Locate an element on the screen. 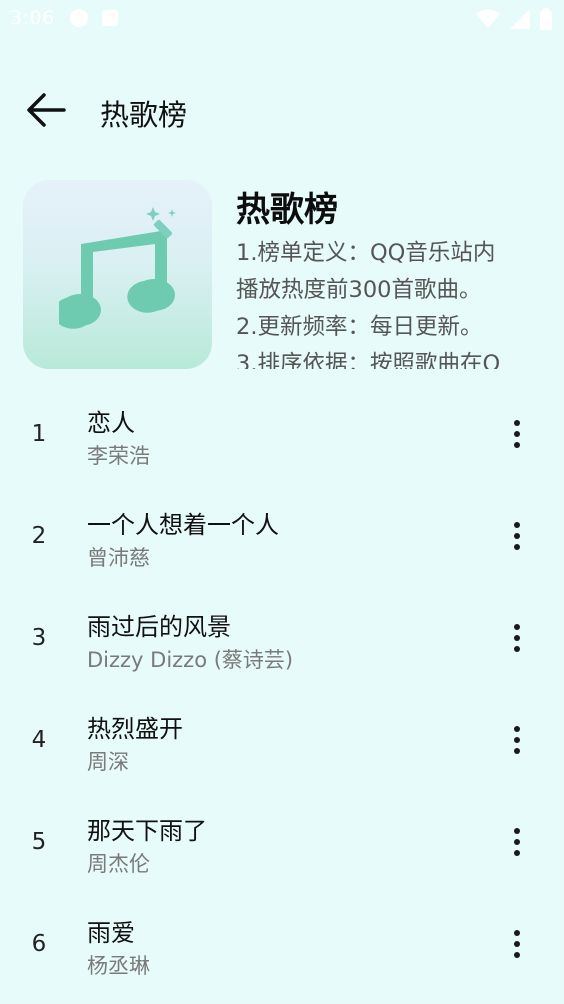 This screenshot has height=1004, width=564. status-icons-left is located at coordinates (94, 18).